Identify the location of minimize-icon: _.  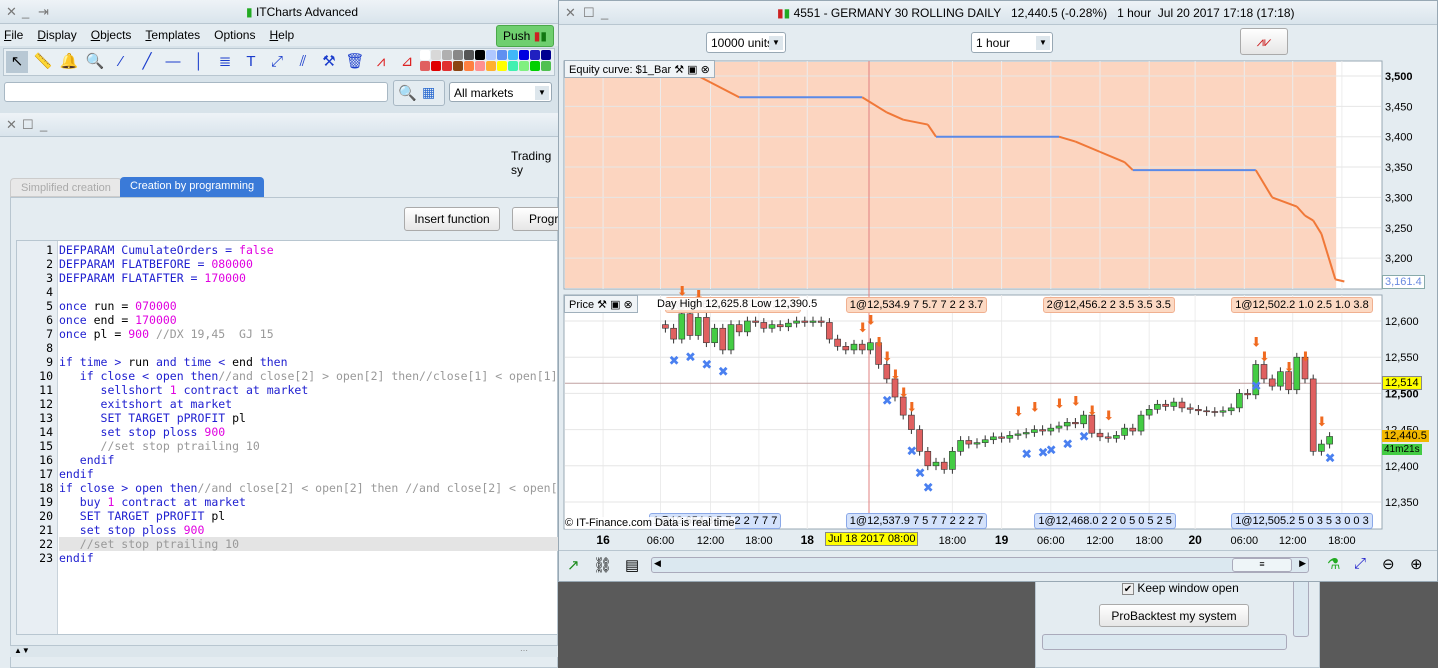
(25, 11).